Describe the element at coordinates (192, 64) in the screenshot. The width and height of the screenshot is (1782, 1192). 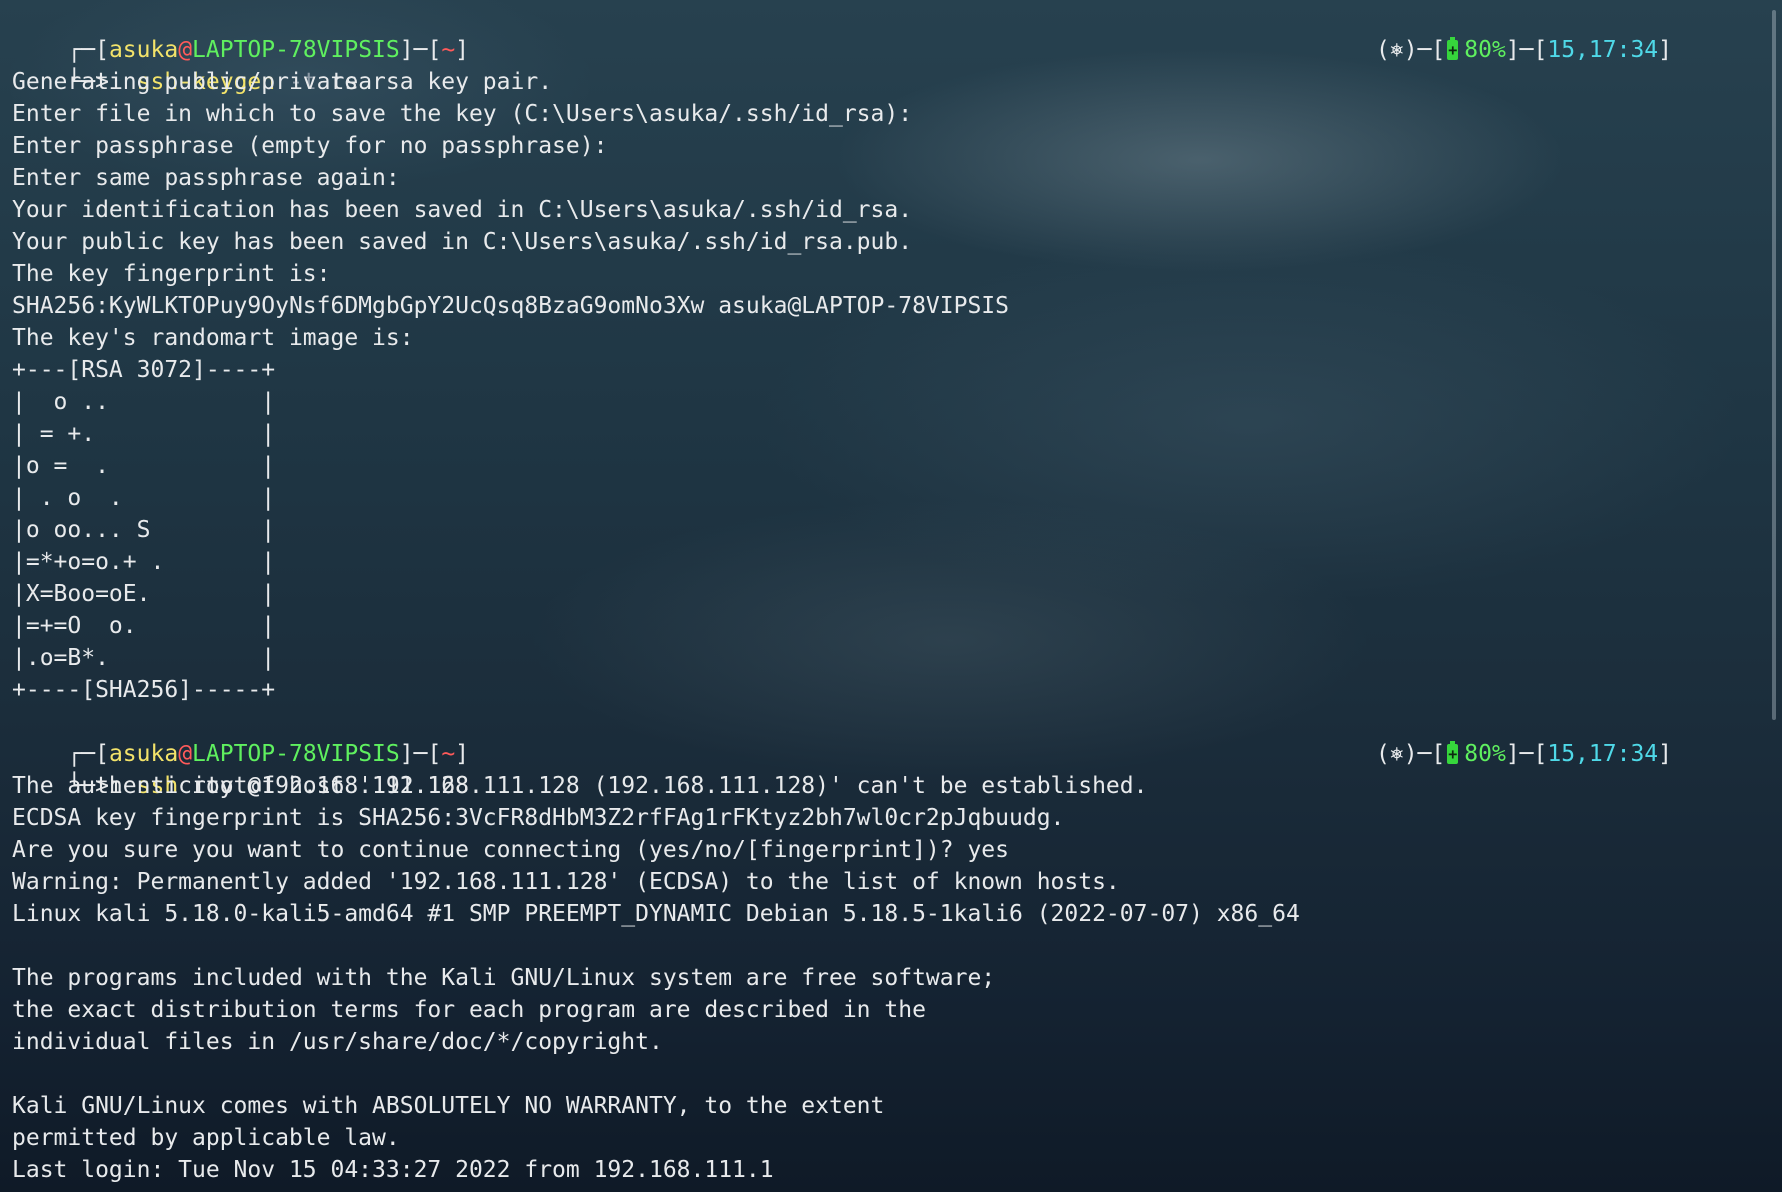
I see `command-line-1: └─>ı ssh-keygen -t rsa` at that location.